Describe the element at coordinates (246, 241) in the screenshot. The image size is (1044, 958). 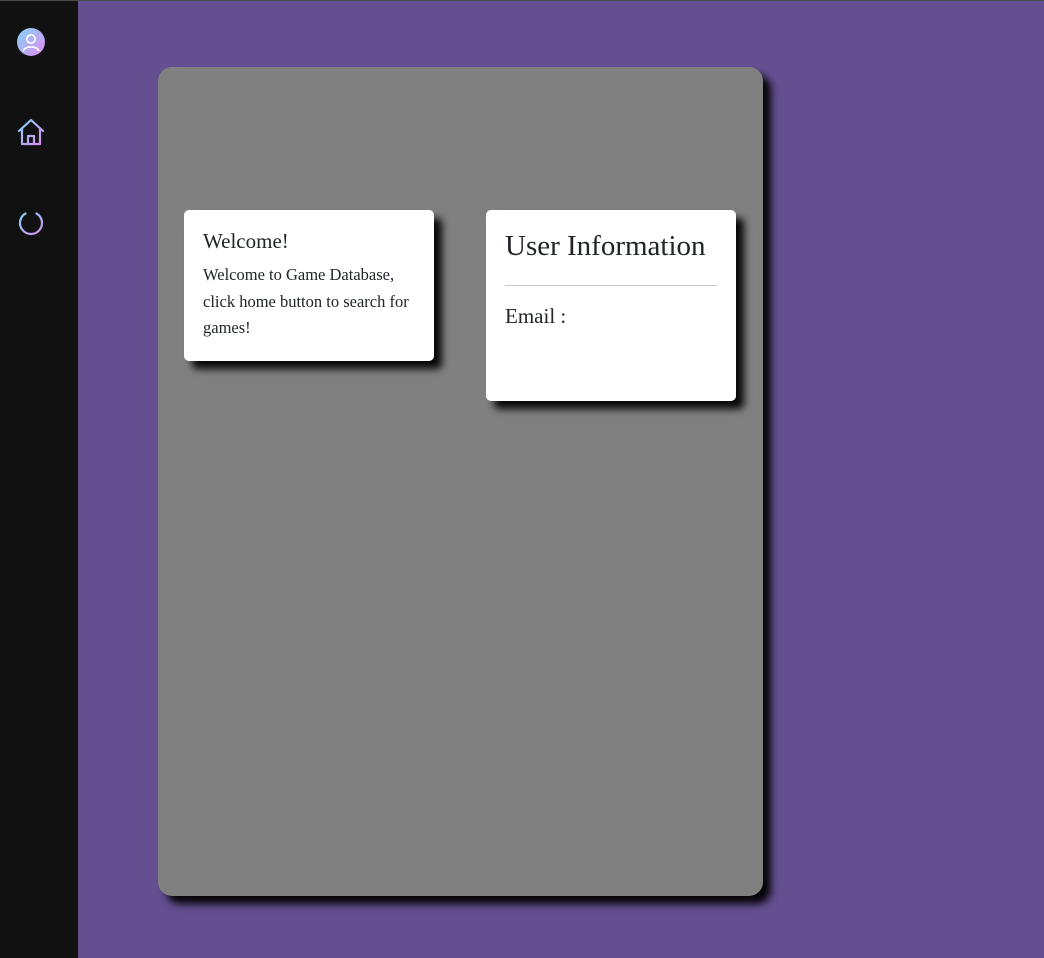
I see `welcome-title: Welcome!` at that location.